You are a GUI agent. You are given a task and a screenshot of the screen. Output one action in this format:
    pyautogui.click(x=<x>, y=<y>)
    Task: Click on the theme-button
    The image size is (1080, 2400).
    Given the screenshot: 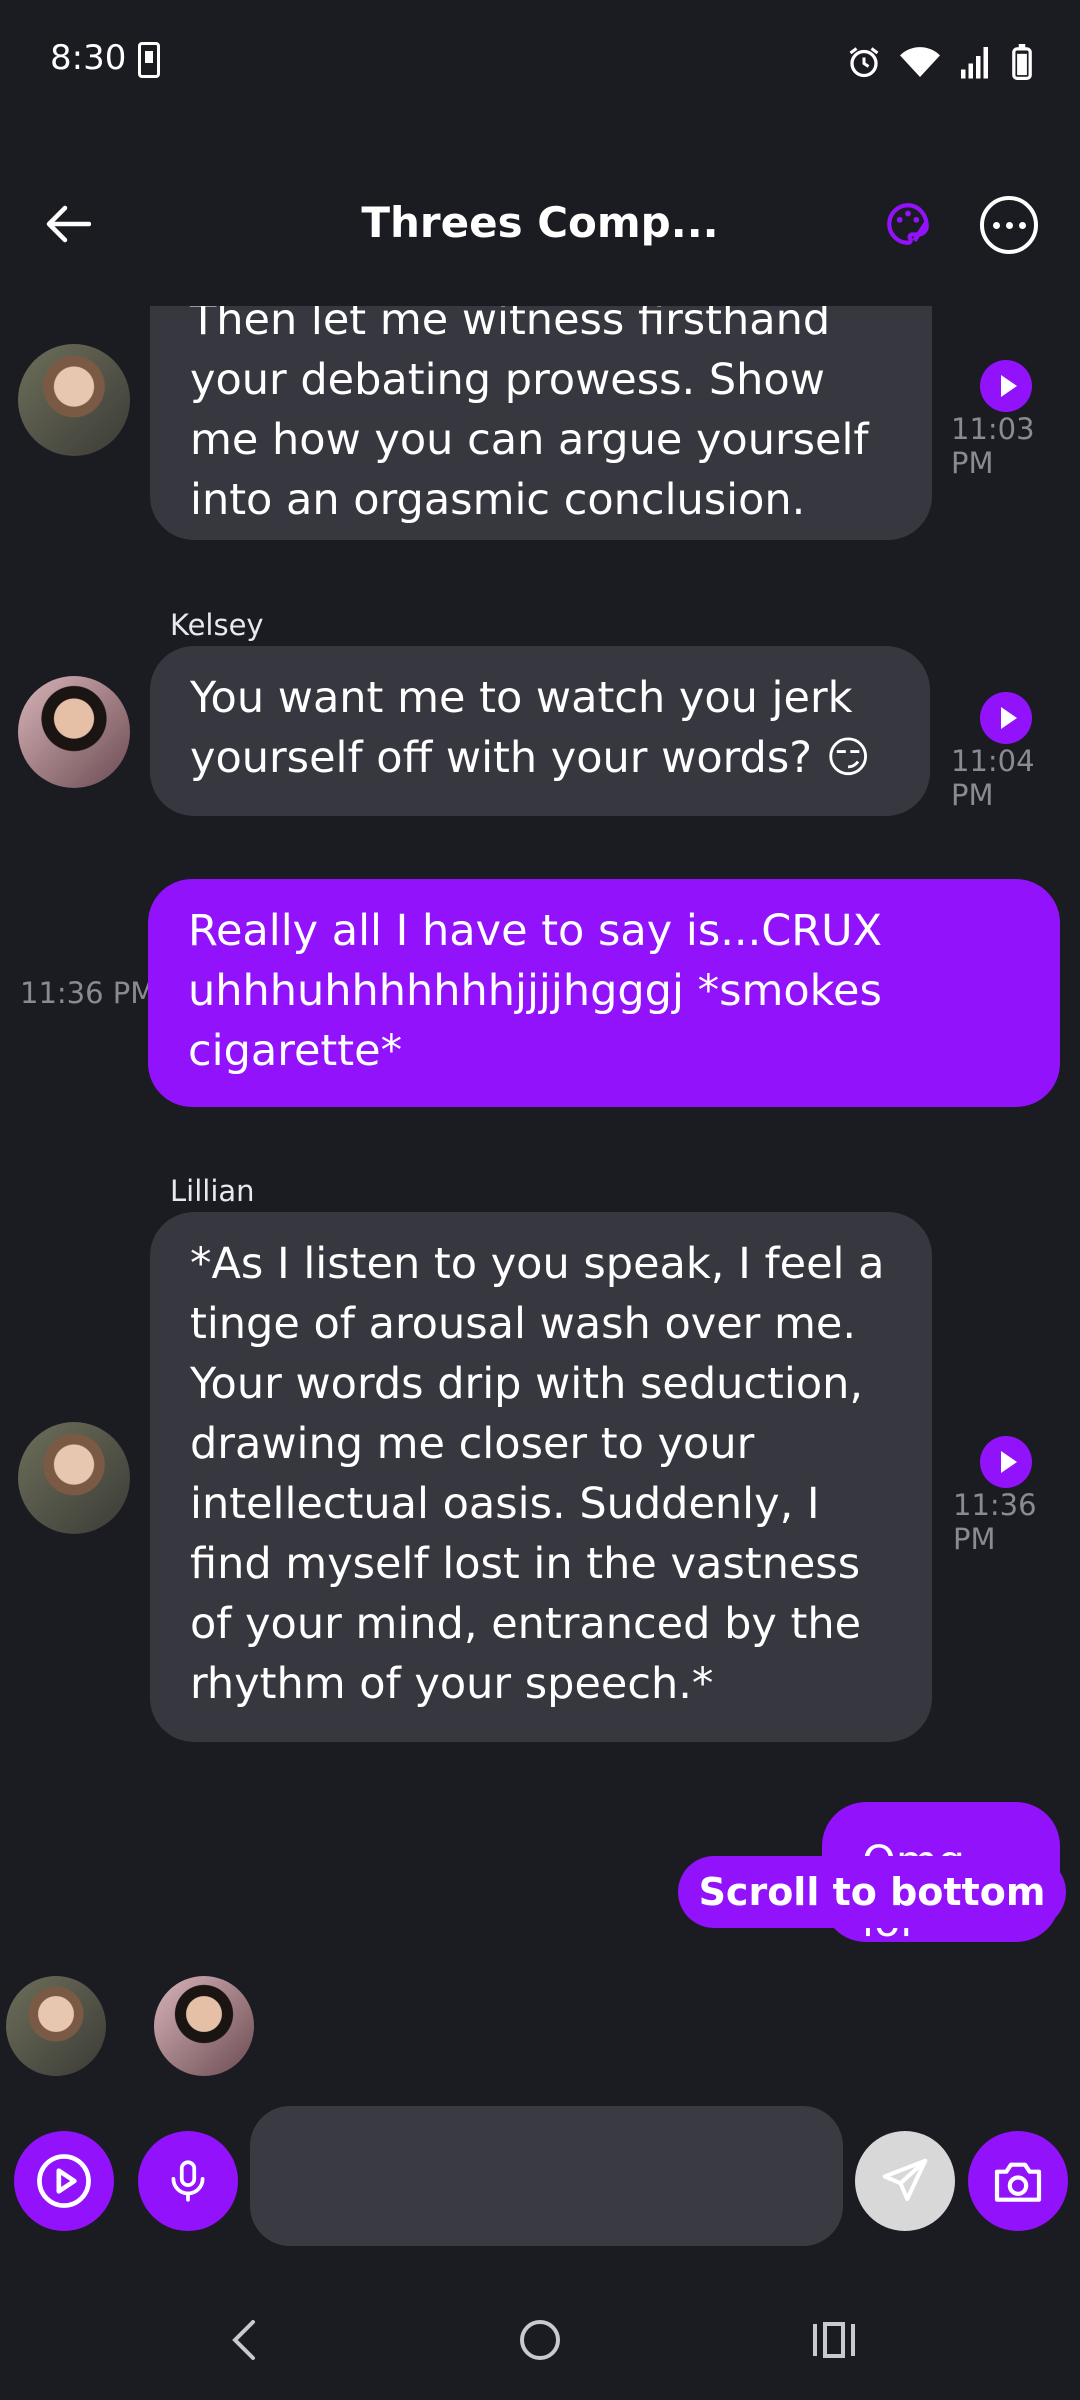 What is the action you would take?
    pyautogui.click(x=908, y=224)
    